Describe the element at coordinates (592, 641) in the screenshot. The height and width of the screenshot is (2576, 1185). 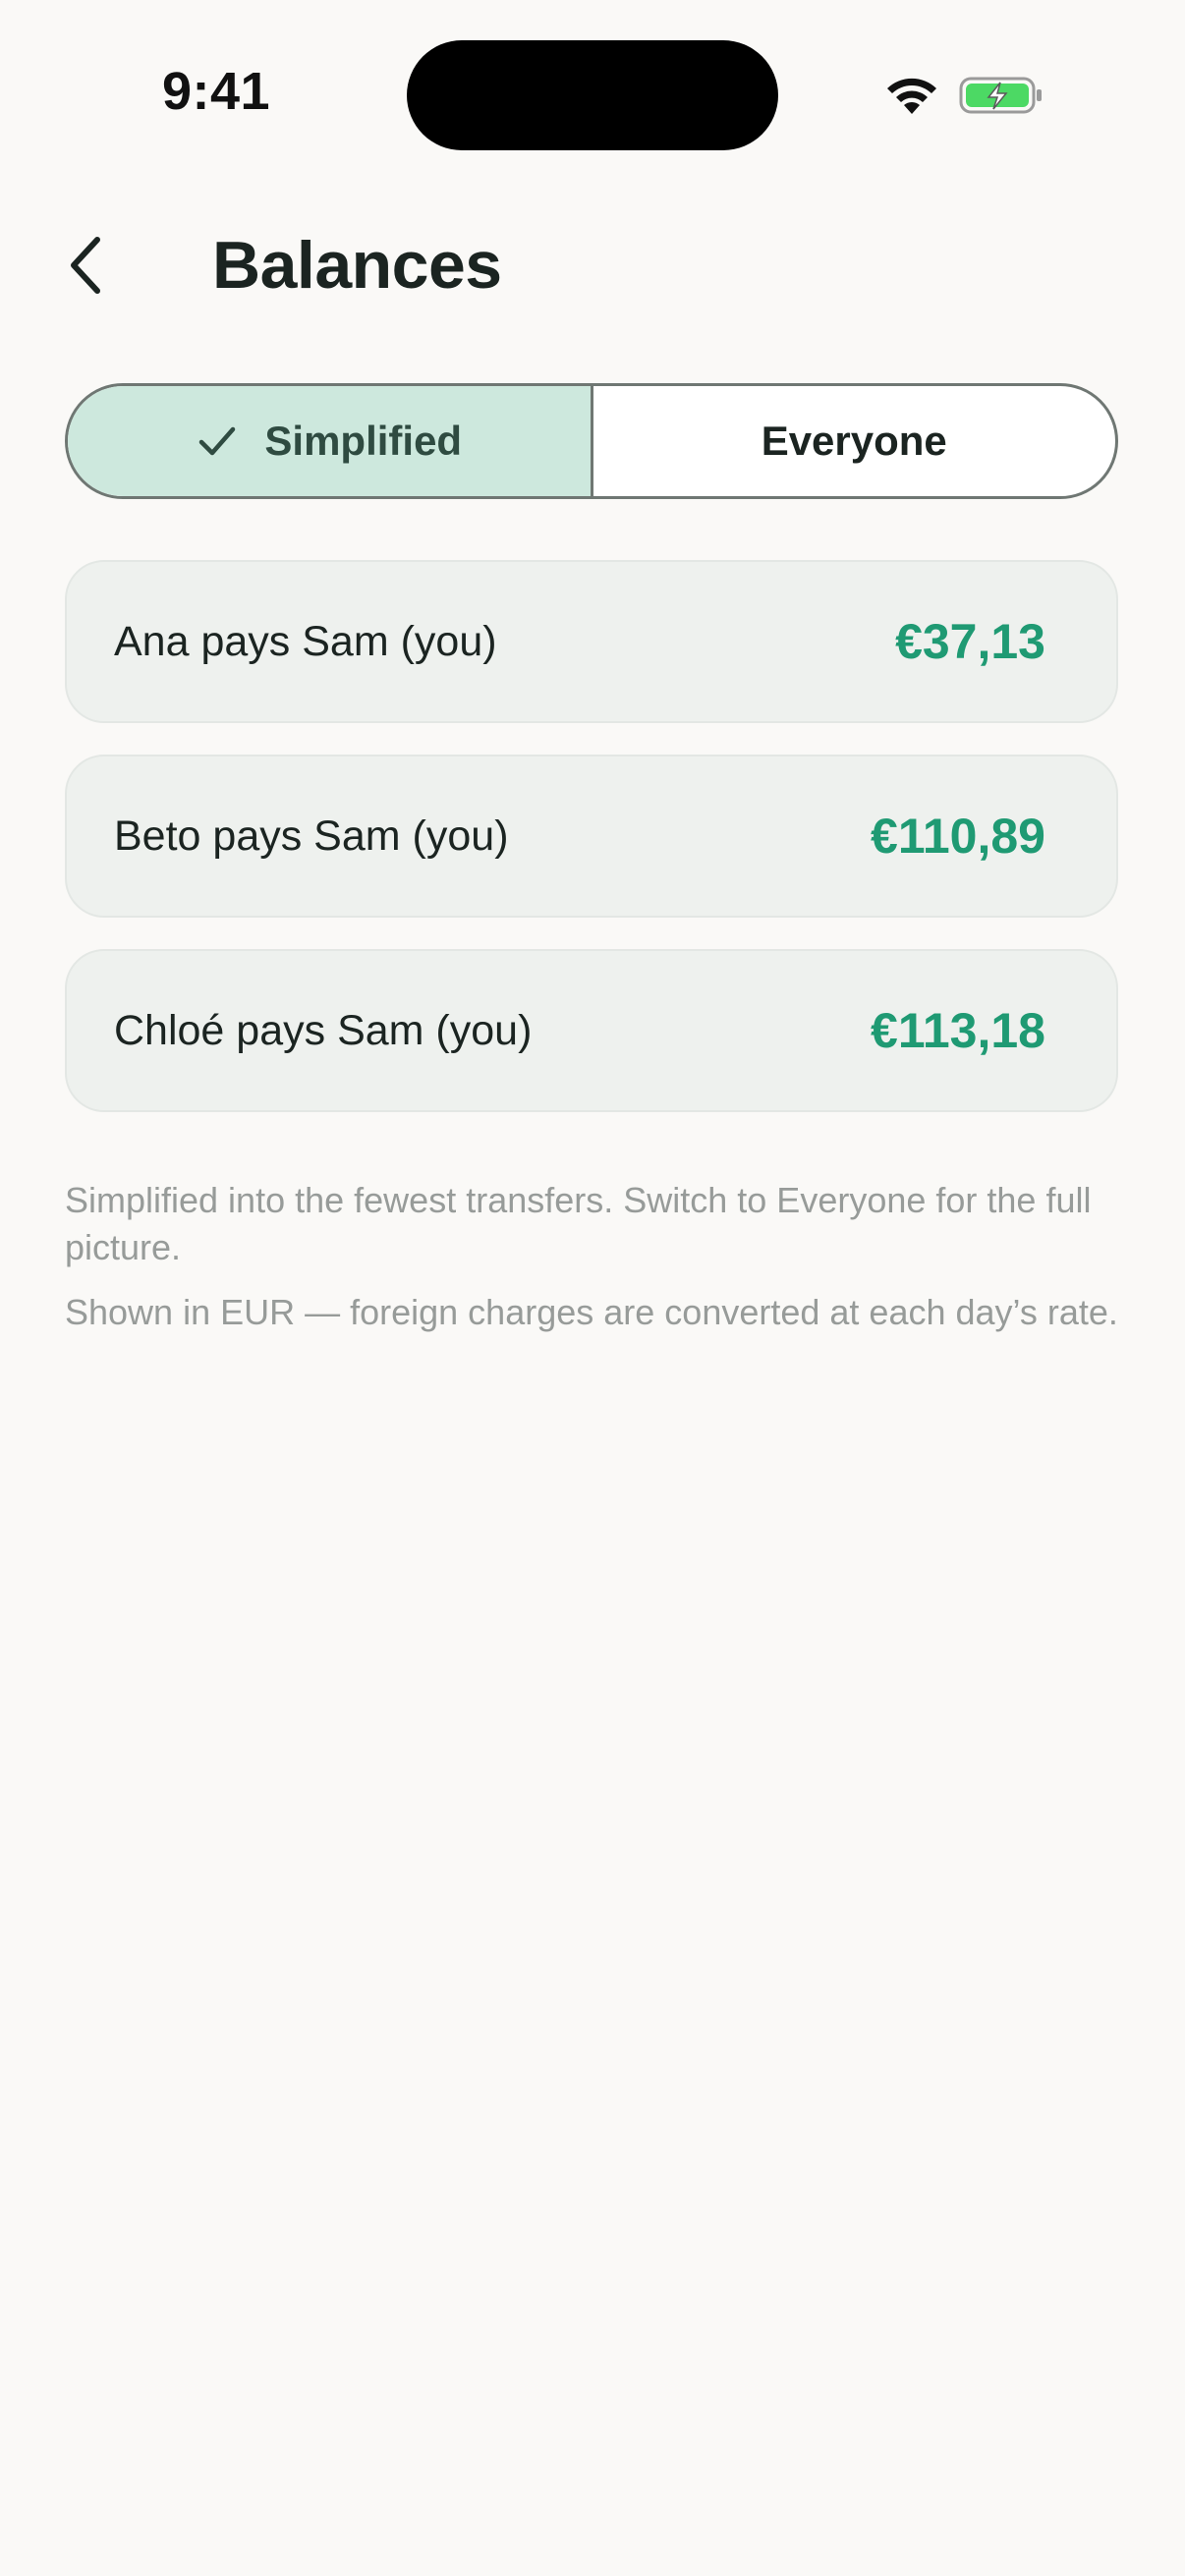
I see `balance-row-ana: Ana pays Sam (you) €37,13` at that location.